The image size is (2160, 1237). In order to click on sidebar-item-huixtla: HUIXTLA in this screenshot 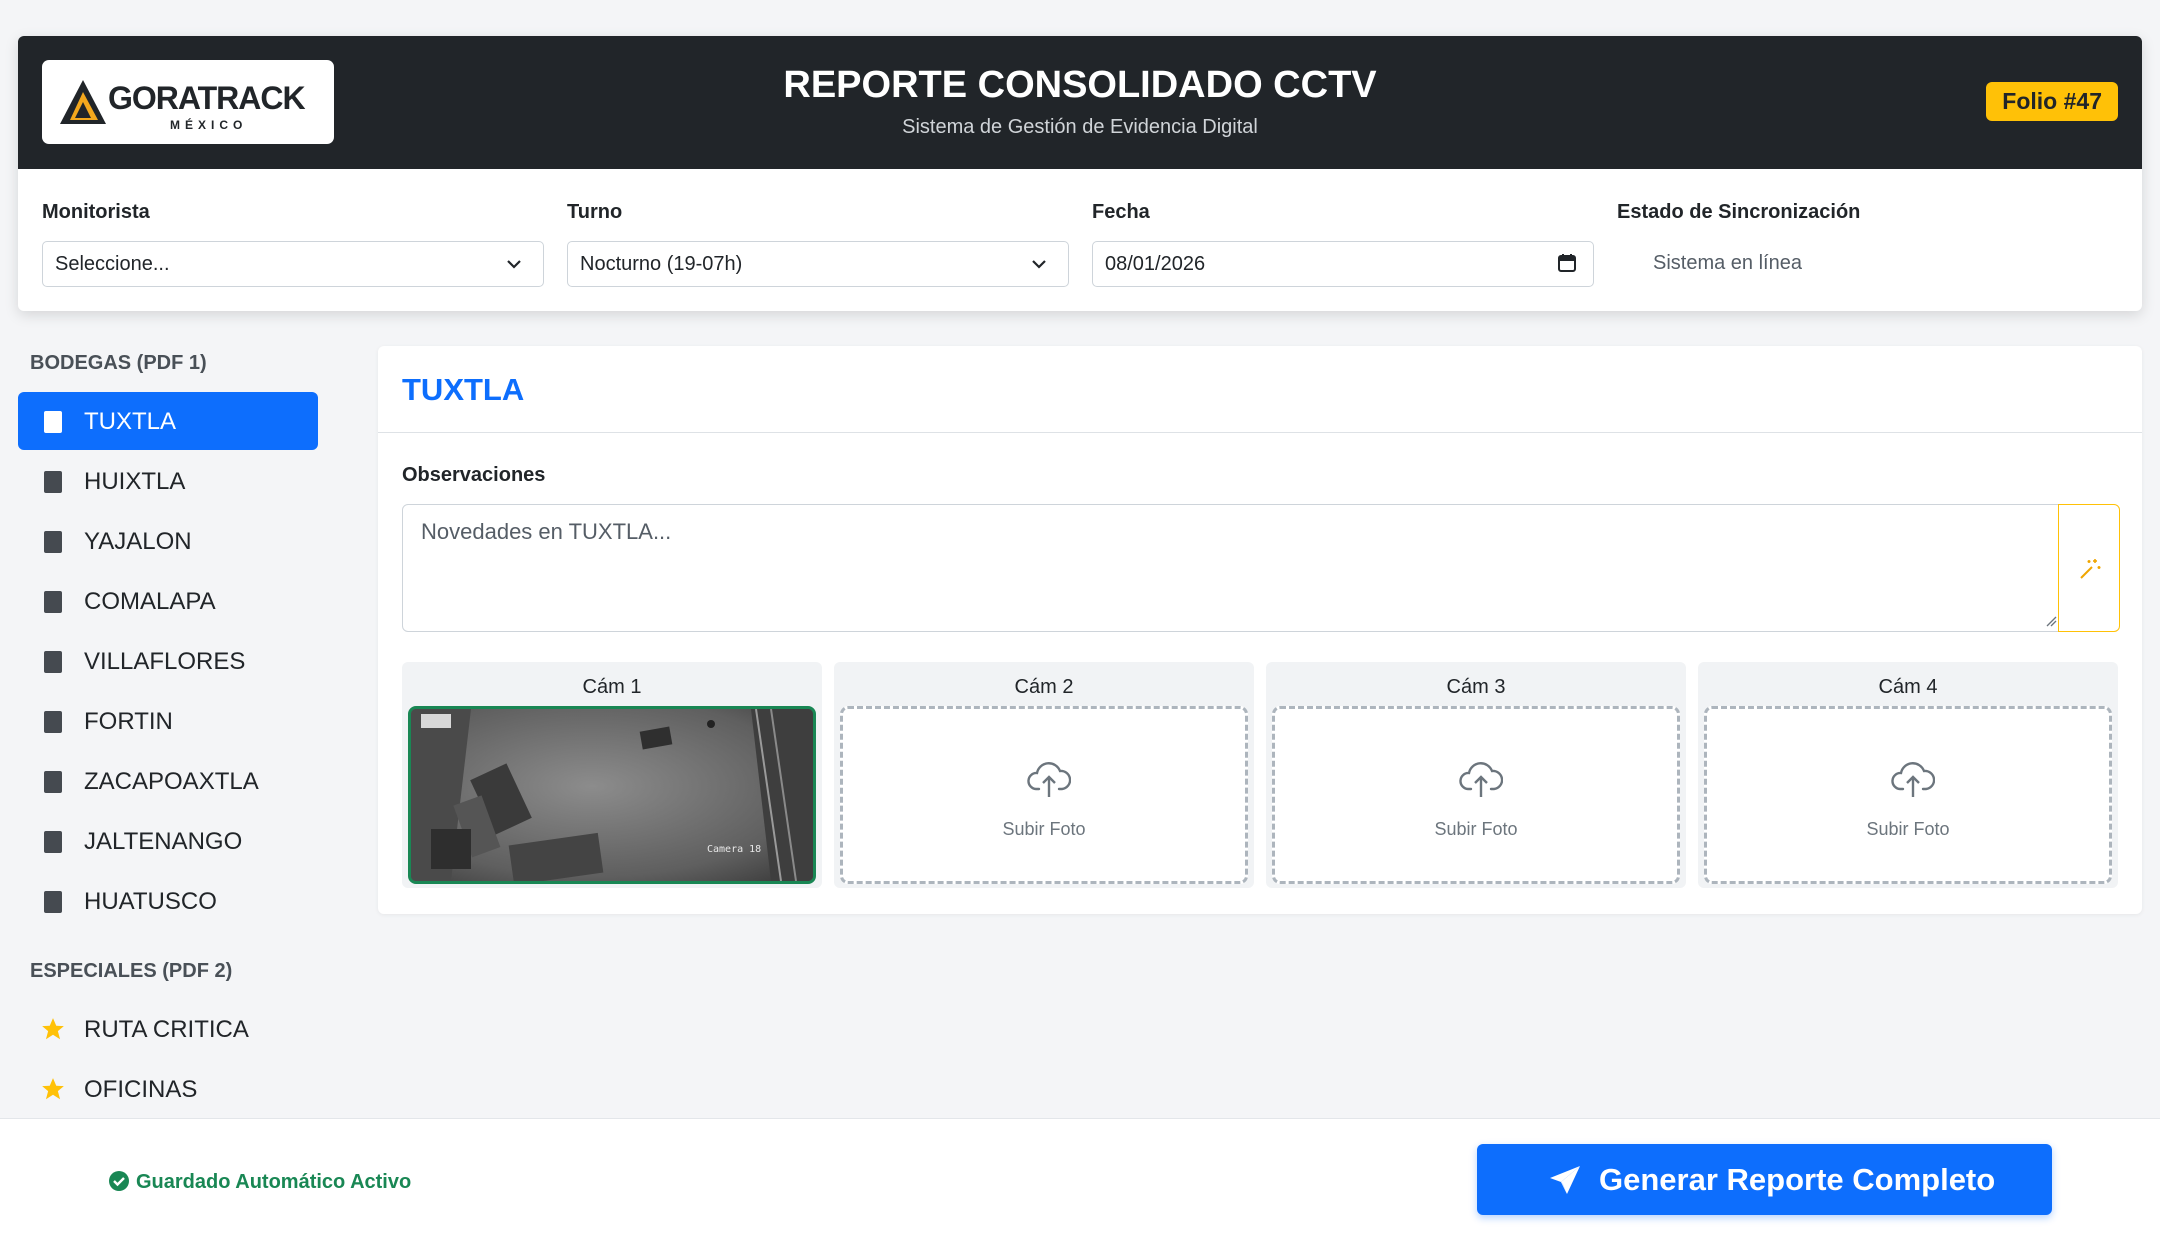, I will do `click(168, 481)`.